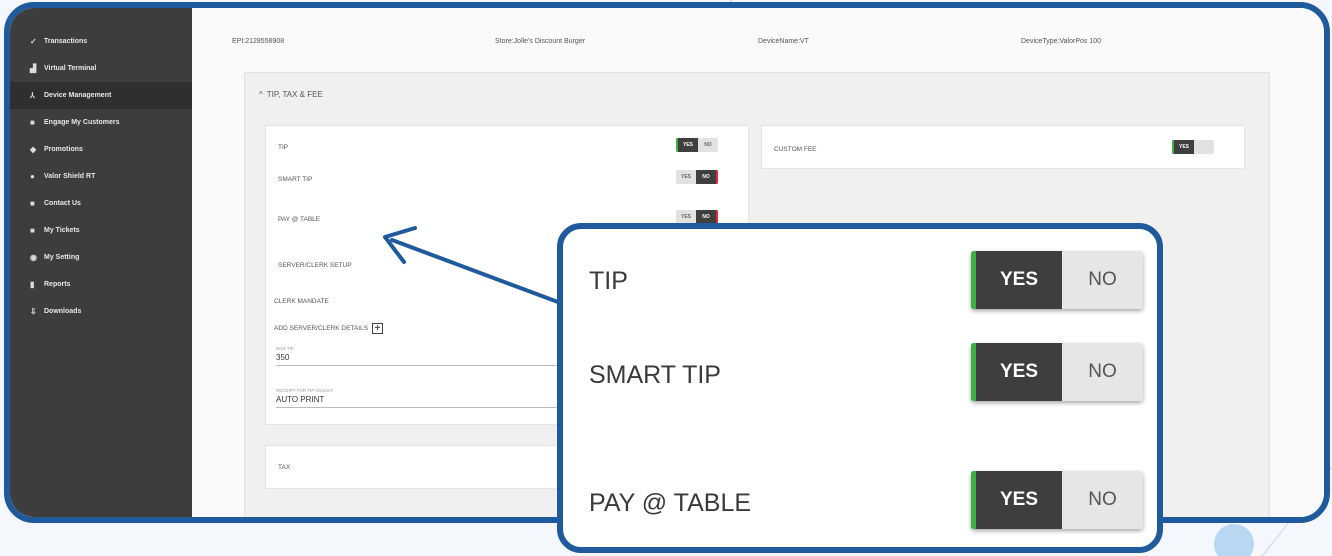 The width and height of the screenshot is (1332, 556). What do you see at coordinates (687, 145) in the screenshot?
I see `tip-yes-option: YES` at bounding box center [687, 145].